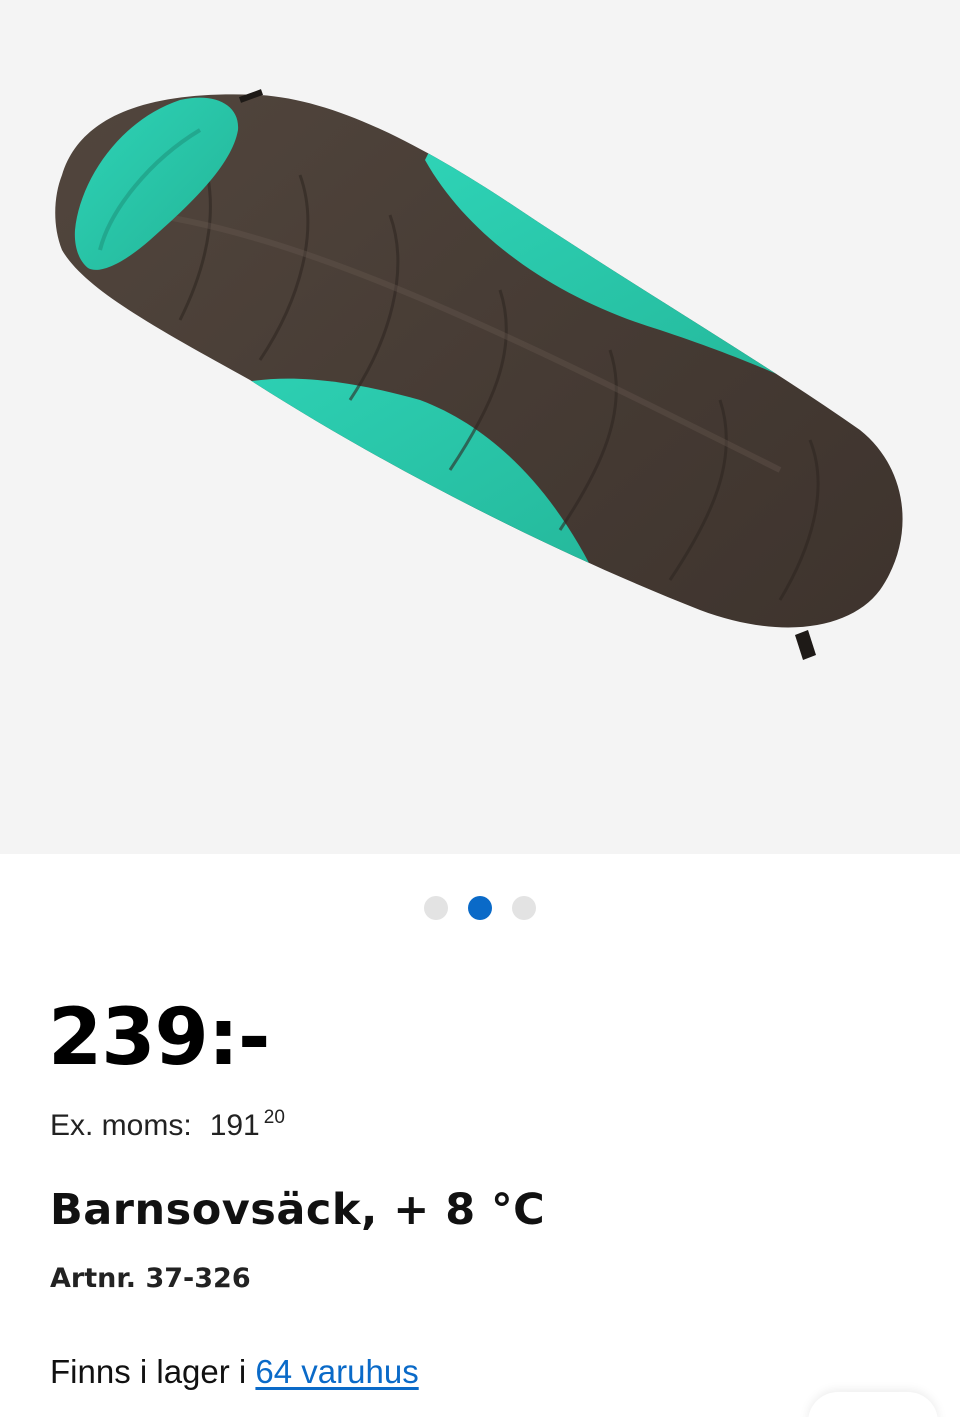 Image resolution: width=960 pixels, height=1417 pixels. Describe the element at coordinates (298, 1210) in the screenshot. I see `product-title: Barnsovsäck, + 8 °C` at that location.